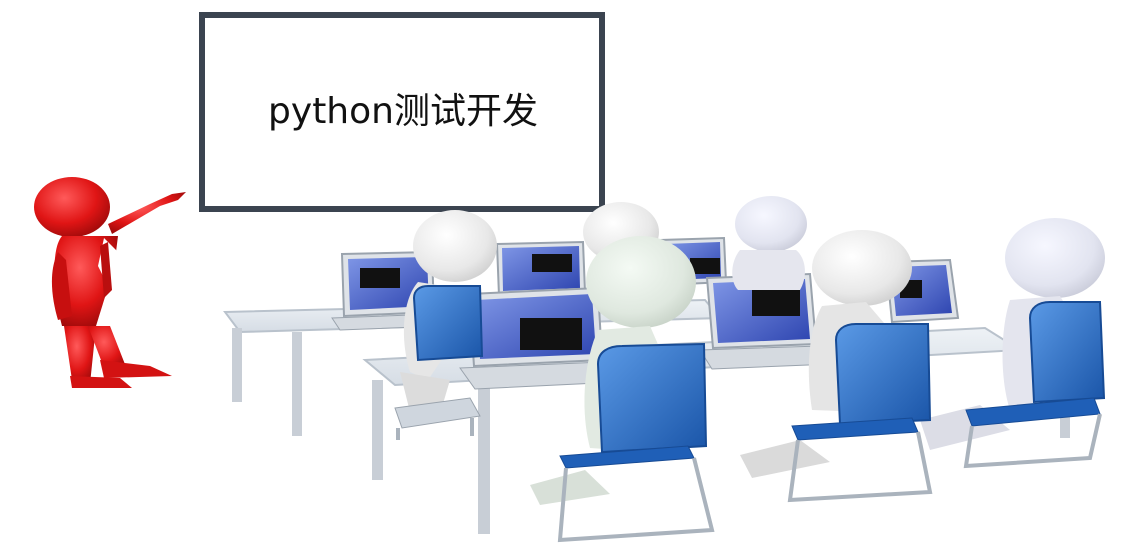 The image size is (1140, 560). What do you see at coordinates (769, 243) in the screenshot?
I see `student-figure` at bounding box center [769, 243].